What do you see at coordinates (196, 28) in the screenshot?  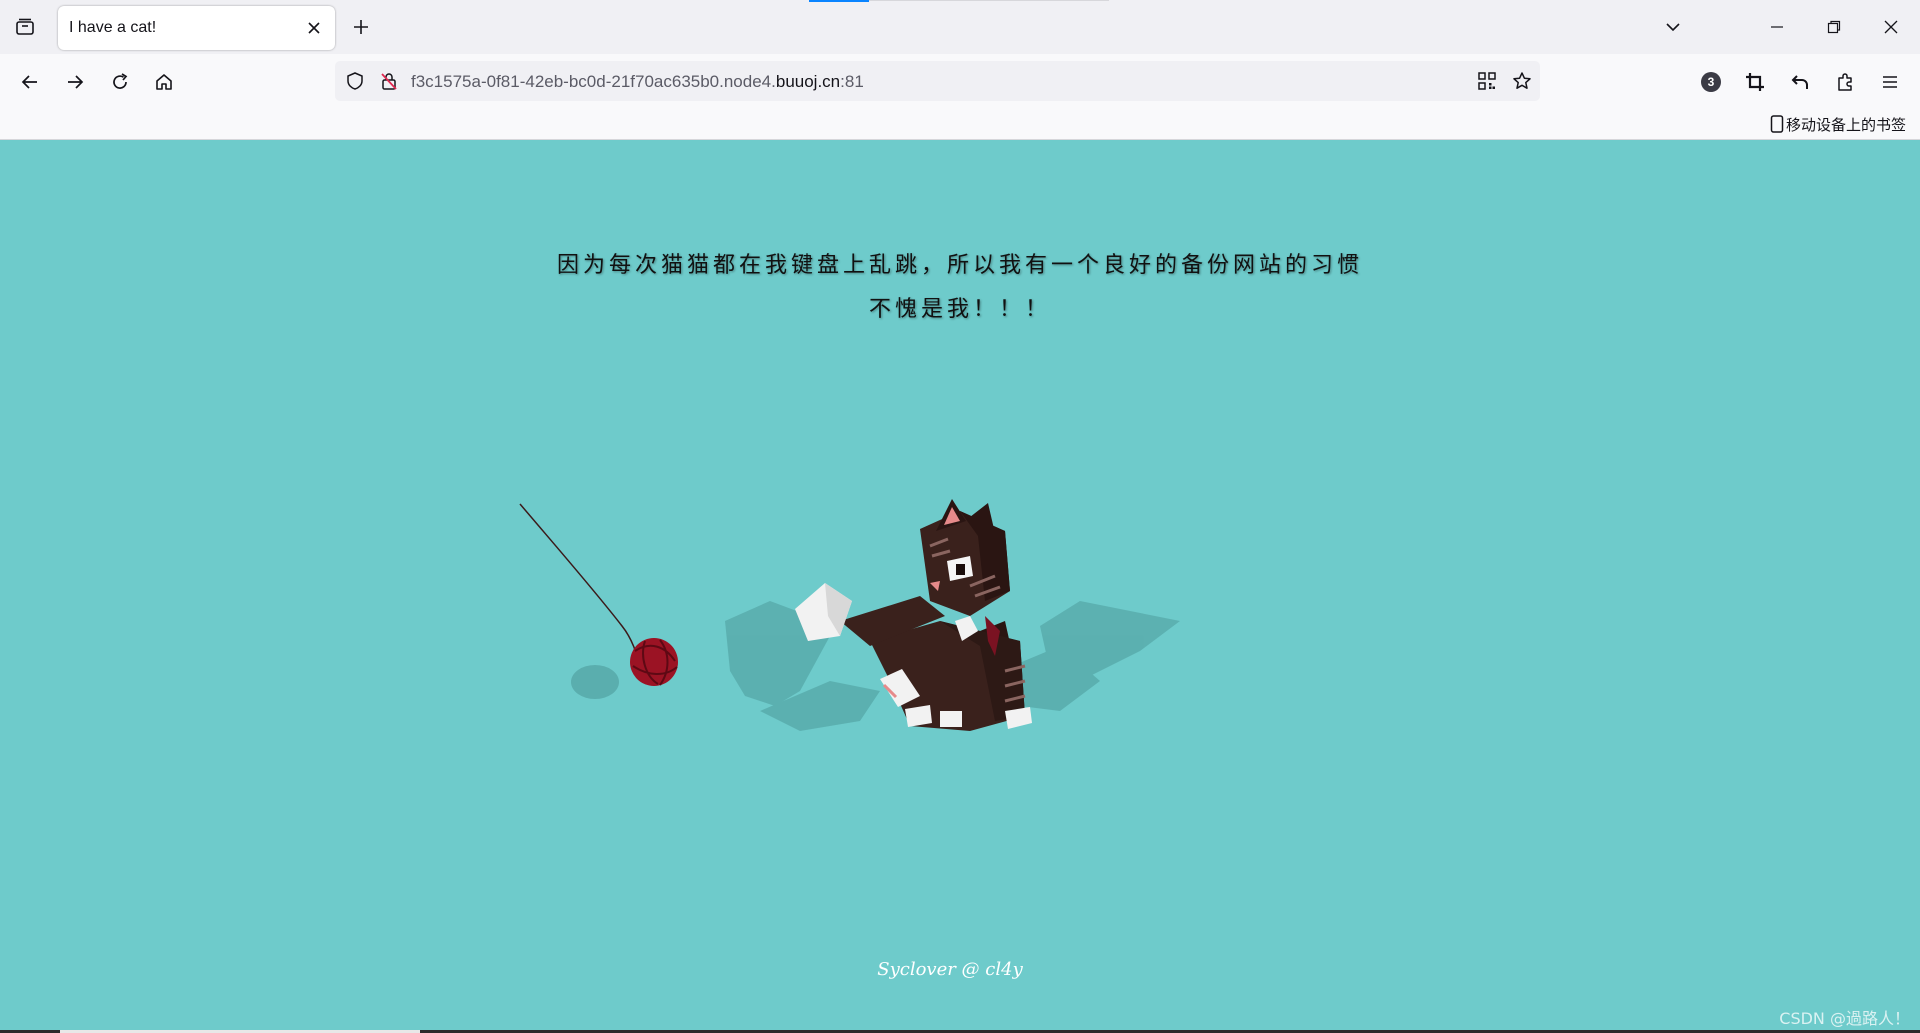 I see `active-tab: I have a cat!` at bounding box center [196, 28].